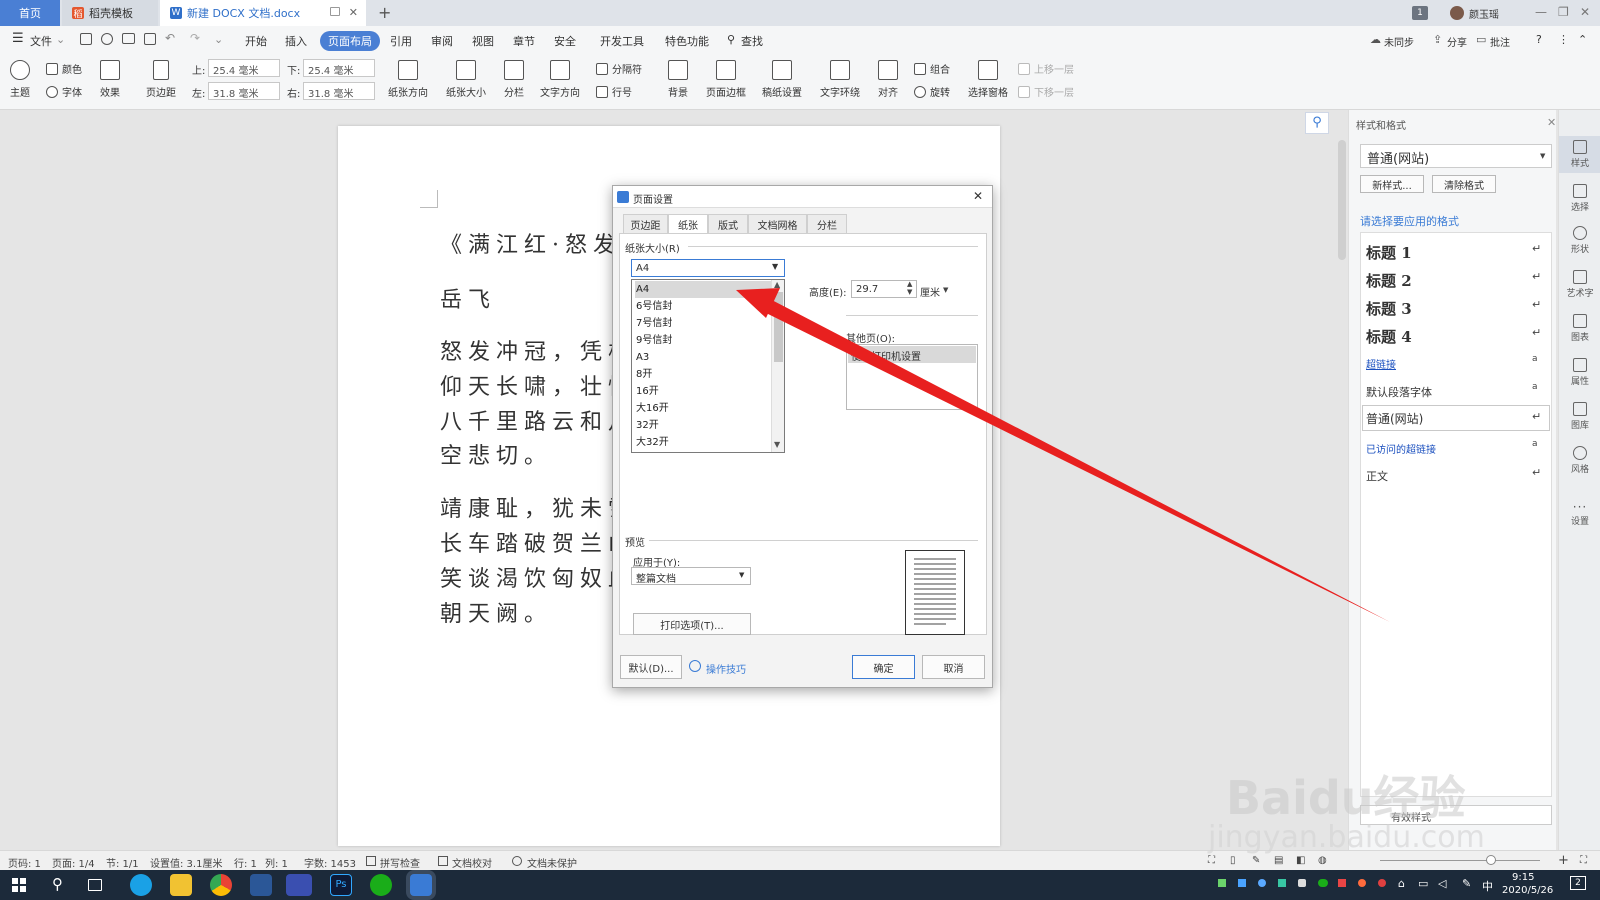  What do you see at coordinates (538, 350) in the screenshot?
I see `doc-line: 怒发冲冠，凭栏` at bounding box center [538, 350].